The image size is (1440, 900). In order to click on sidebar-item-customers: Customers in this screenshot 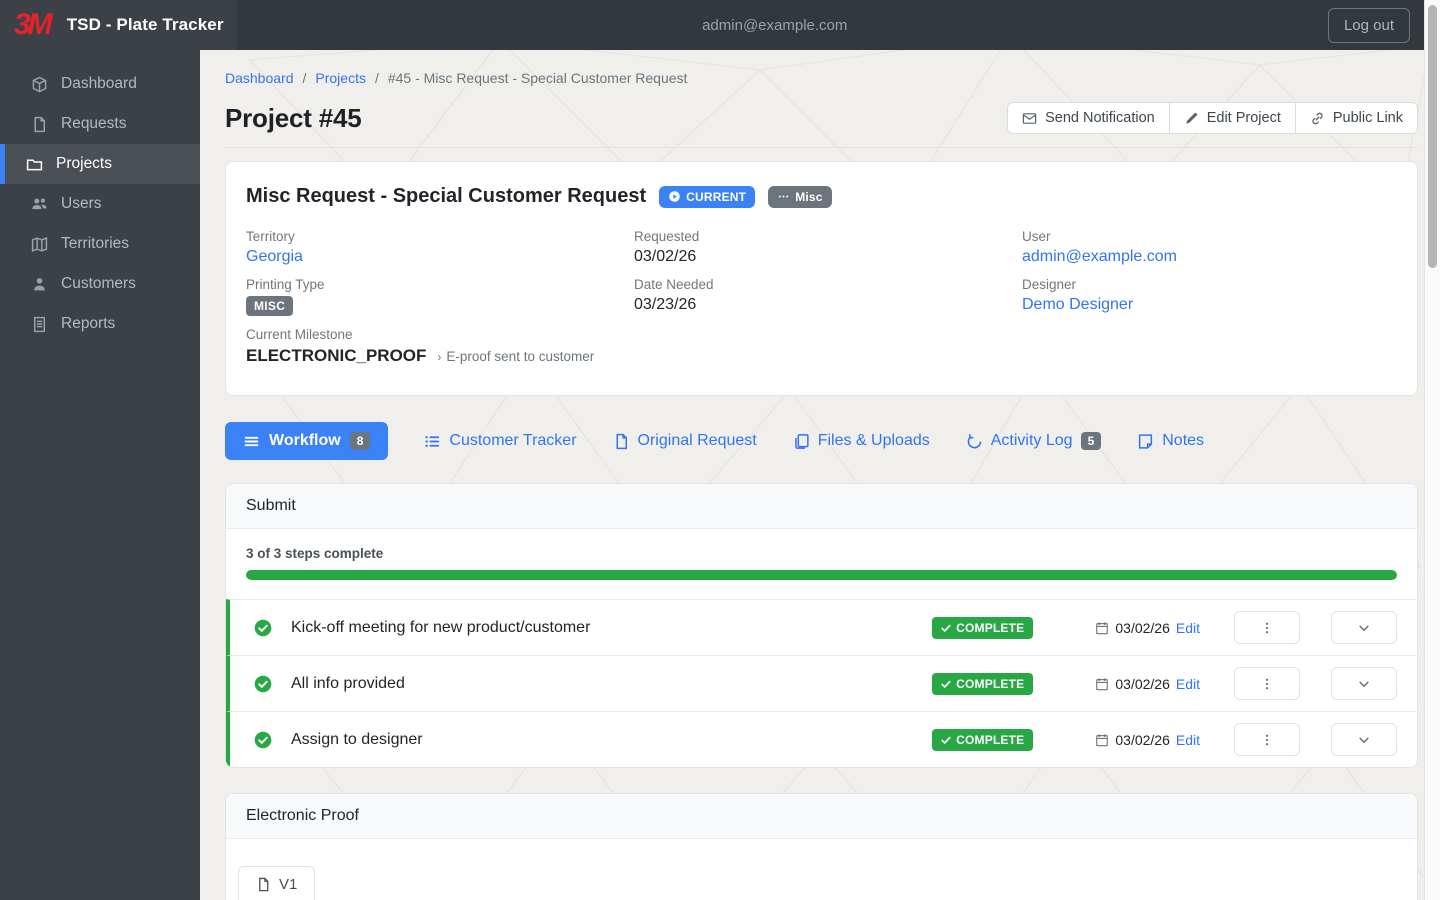, I will do `click(100, 284)`.